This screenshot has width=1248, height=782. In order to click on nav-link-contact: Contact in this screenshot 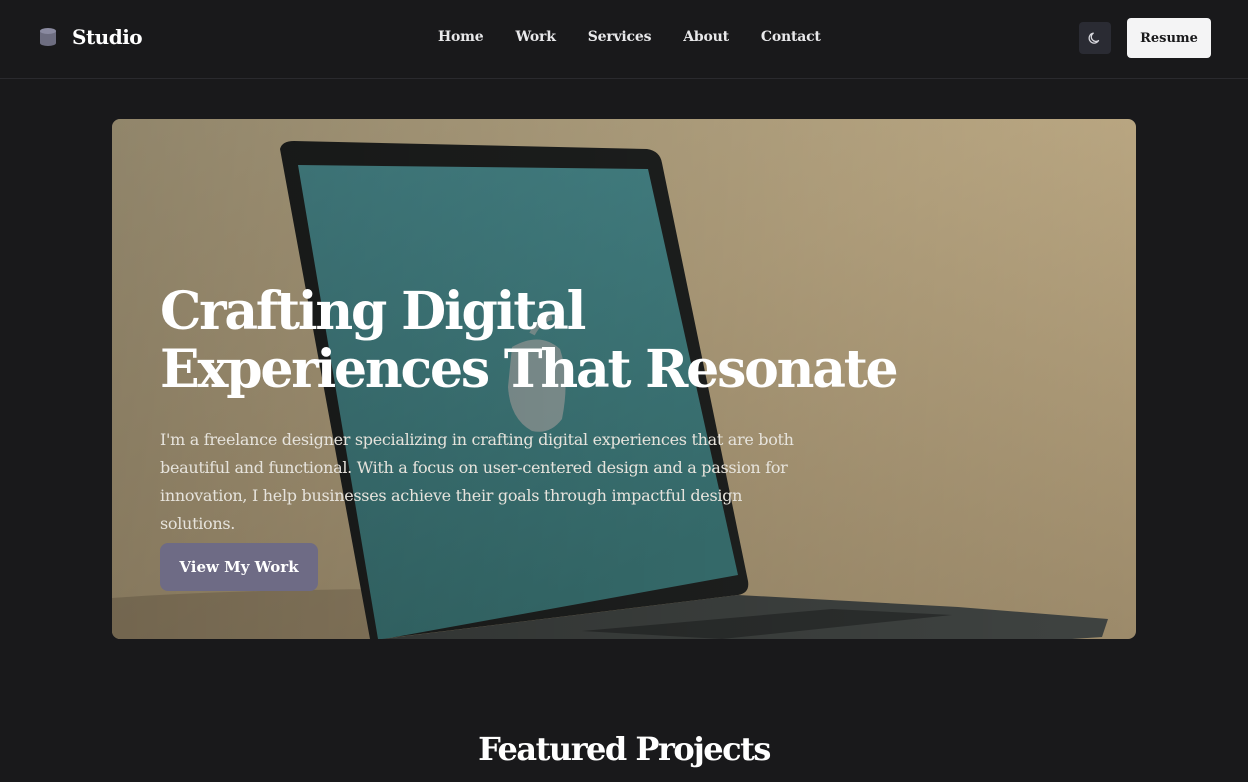, I will do `click(791, 37)`.